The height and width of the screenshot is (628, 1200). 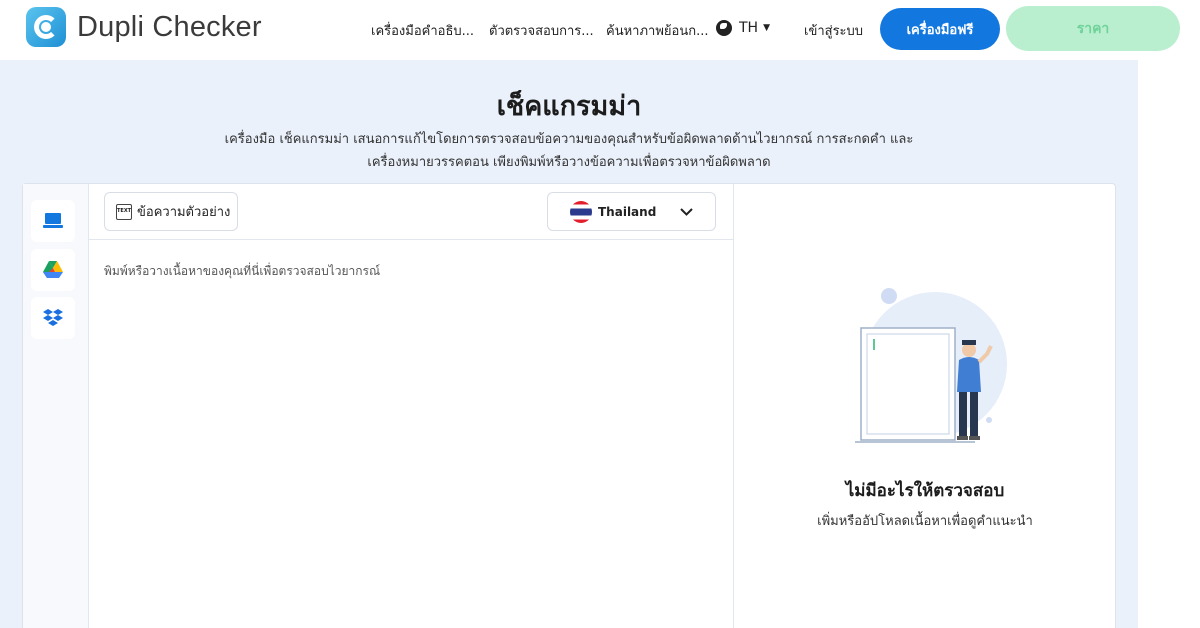 I want to click on editor-toolbar: TEXT ข้อความตัวอย่าง Thailand, so click(x=411, y=212).